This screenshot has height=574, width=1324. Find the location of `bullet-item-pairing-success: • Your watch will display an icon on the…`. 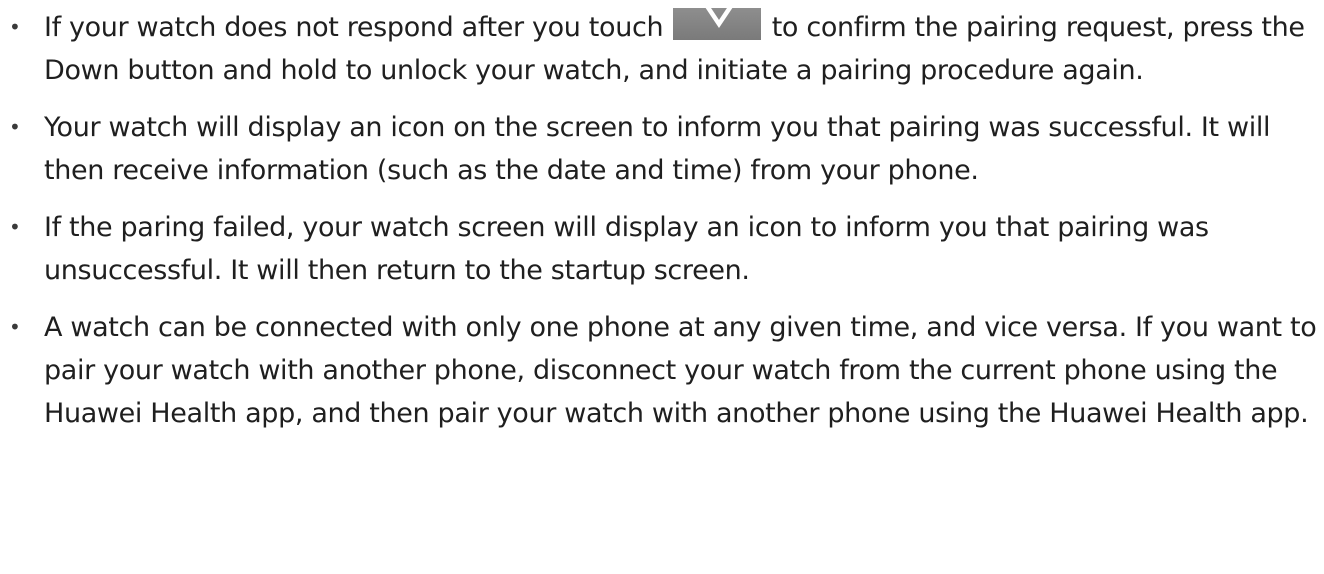

bullet-item-pairing-success: • Your watch will display an icon on the… is located at coordinates (662, 149).